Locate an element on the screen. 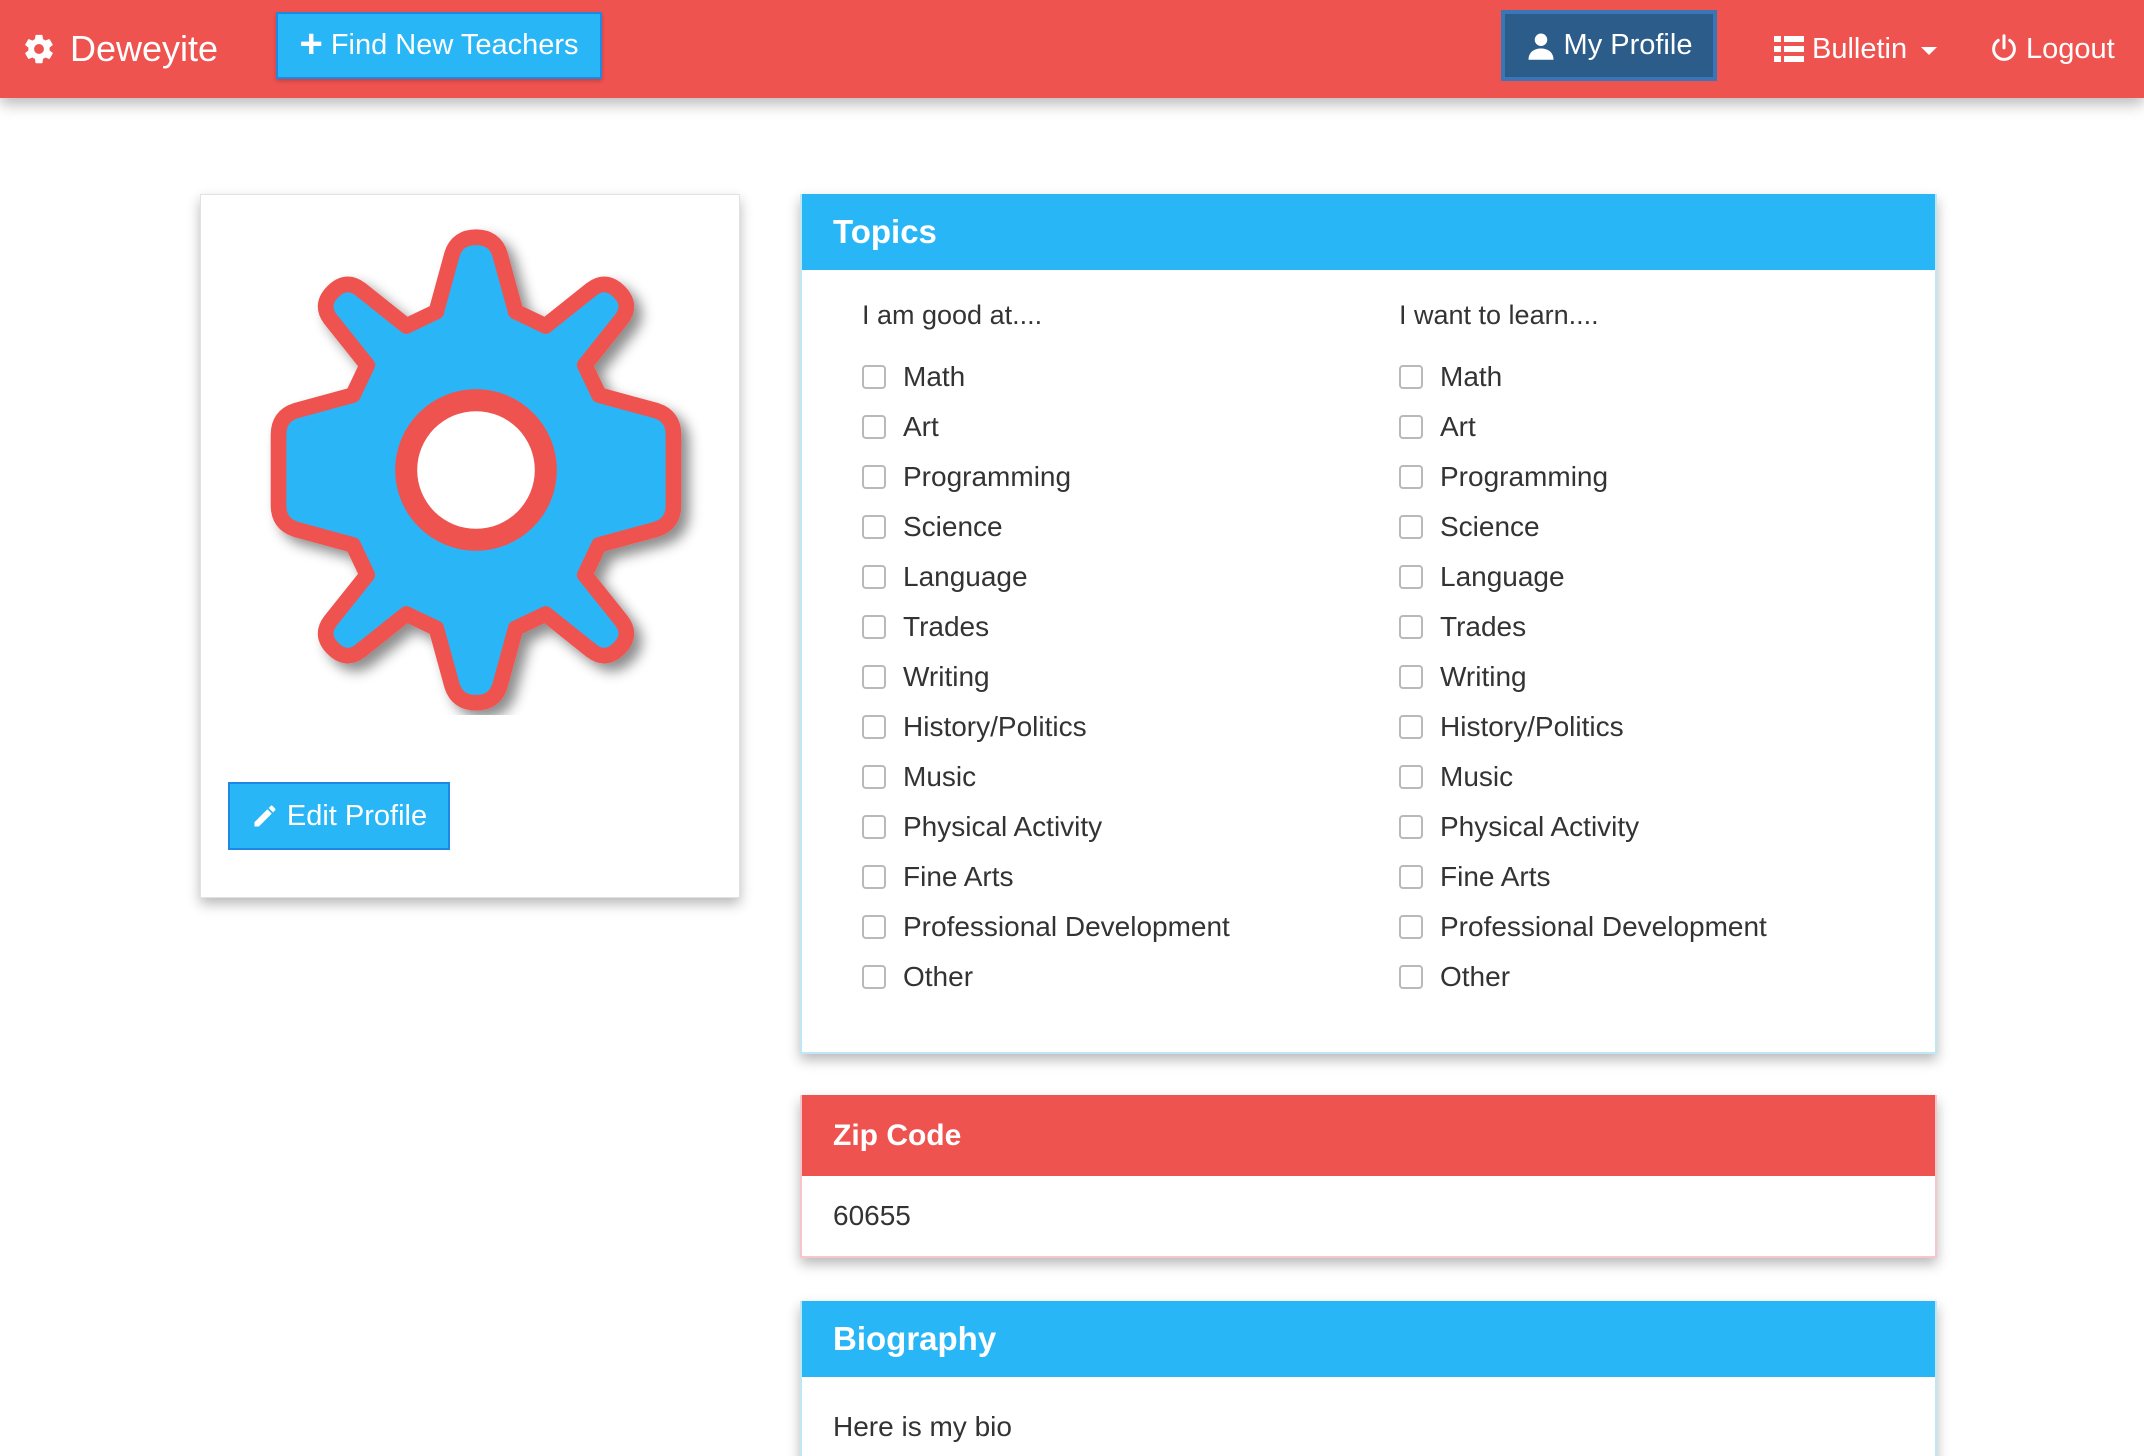  good-at-topic-label: Fine Arts is located at coordinates (958, 876).